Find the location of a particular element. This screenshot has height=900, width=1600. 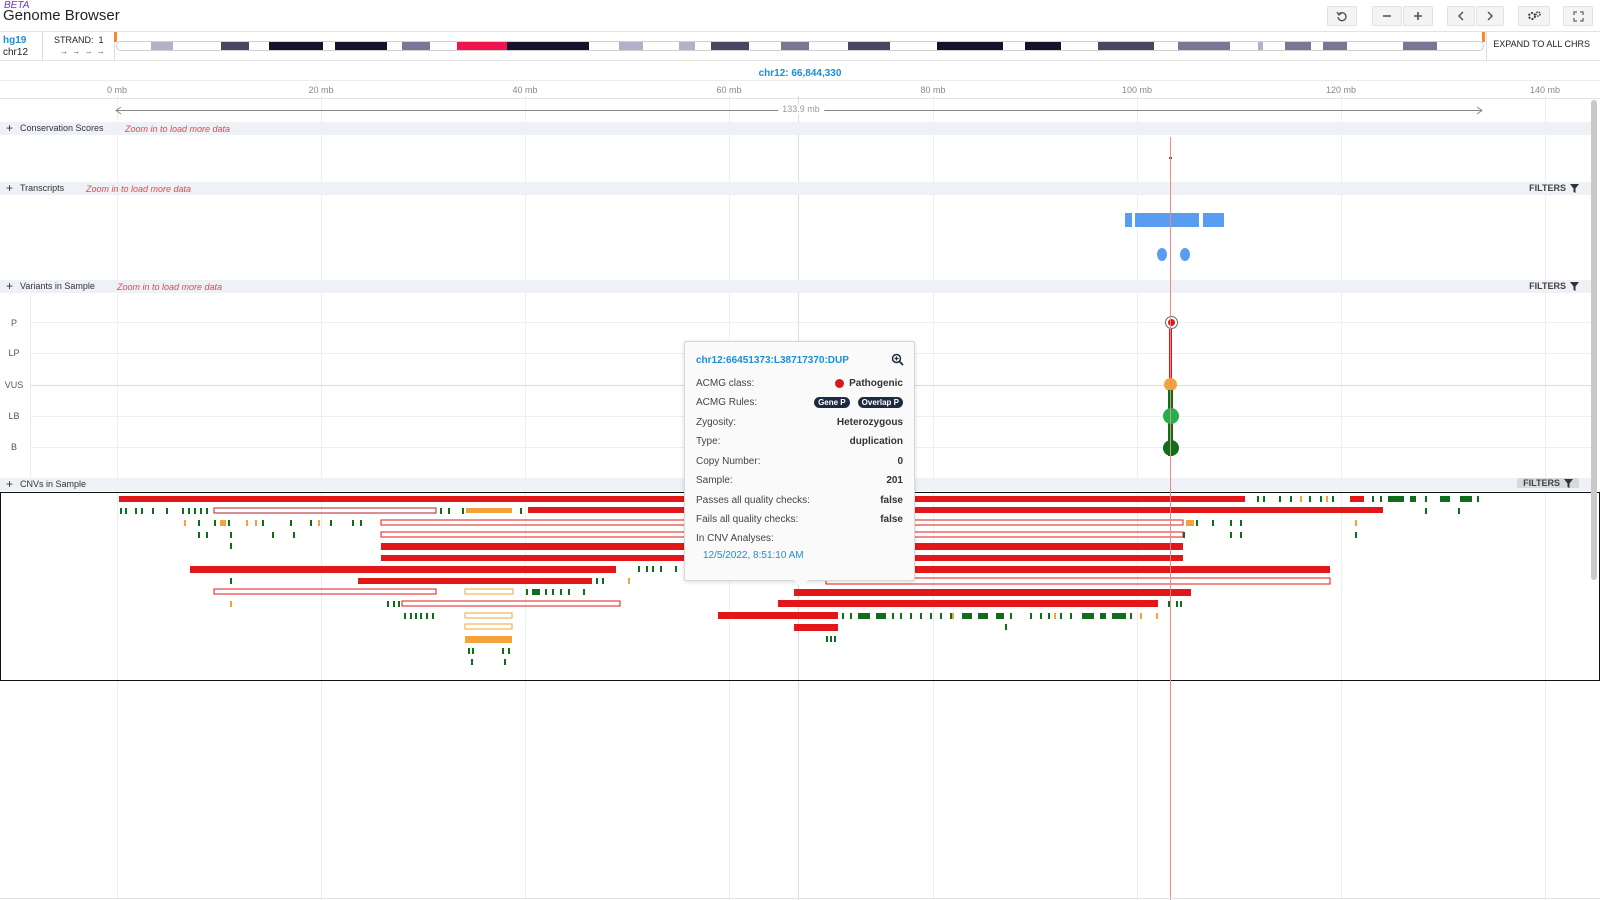

ideogram-start-marker is located at coordinates (115, 37).